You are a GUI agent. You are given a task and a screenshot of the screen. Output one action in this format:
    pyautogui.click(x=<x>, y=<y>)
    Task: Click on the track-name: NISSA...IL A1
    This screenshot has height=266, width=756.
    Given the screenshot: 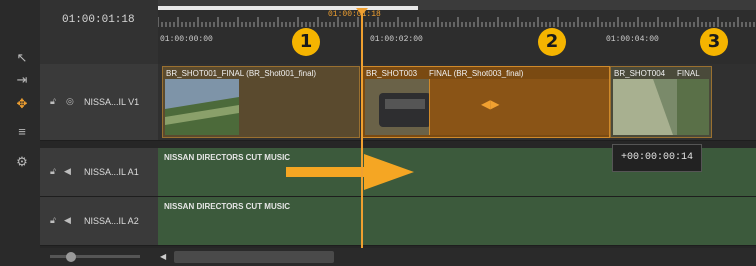 What is the action you would take?
    pyautogui.click(x=111, y=172)
    